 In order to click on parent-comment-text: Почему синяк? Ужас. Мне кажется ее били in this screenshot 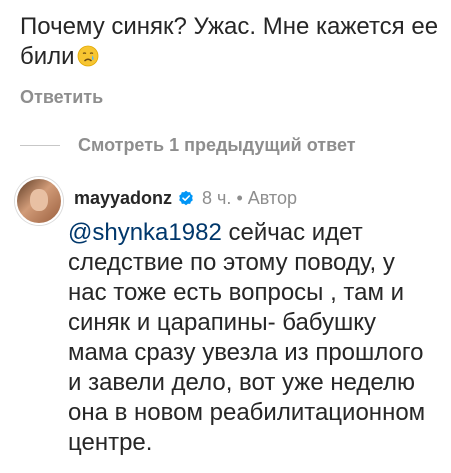, I will do `click(230, 42)`.